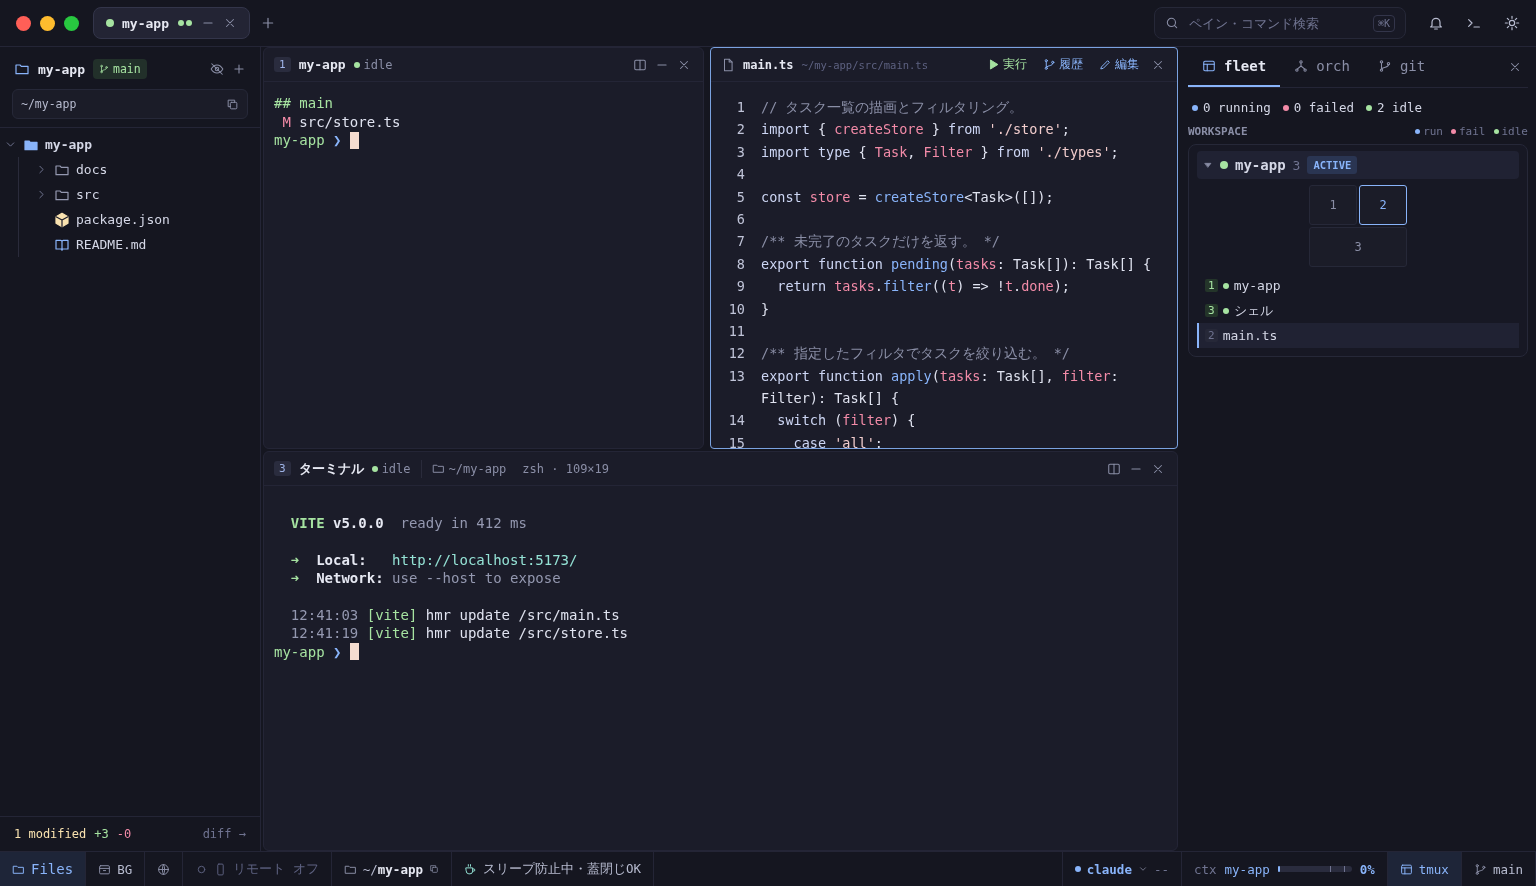  I want to click on line-number: 8, so click(740, 264).